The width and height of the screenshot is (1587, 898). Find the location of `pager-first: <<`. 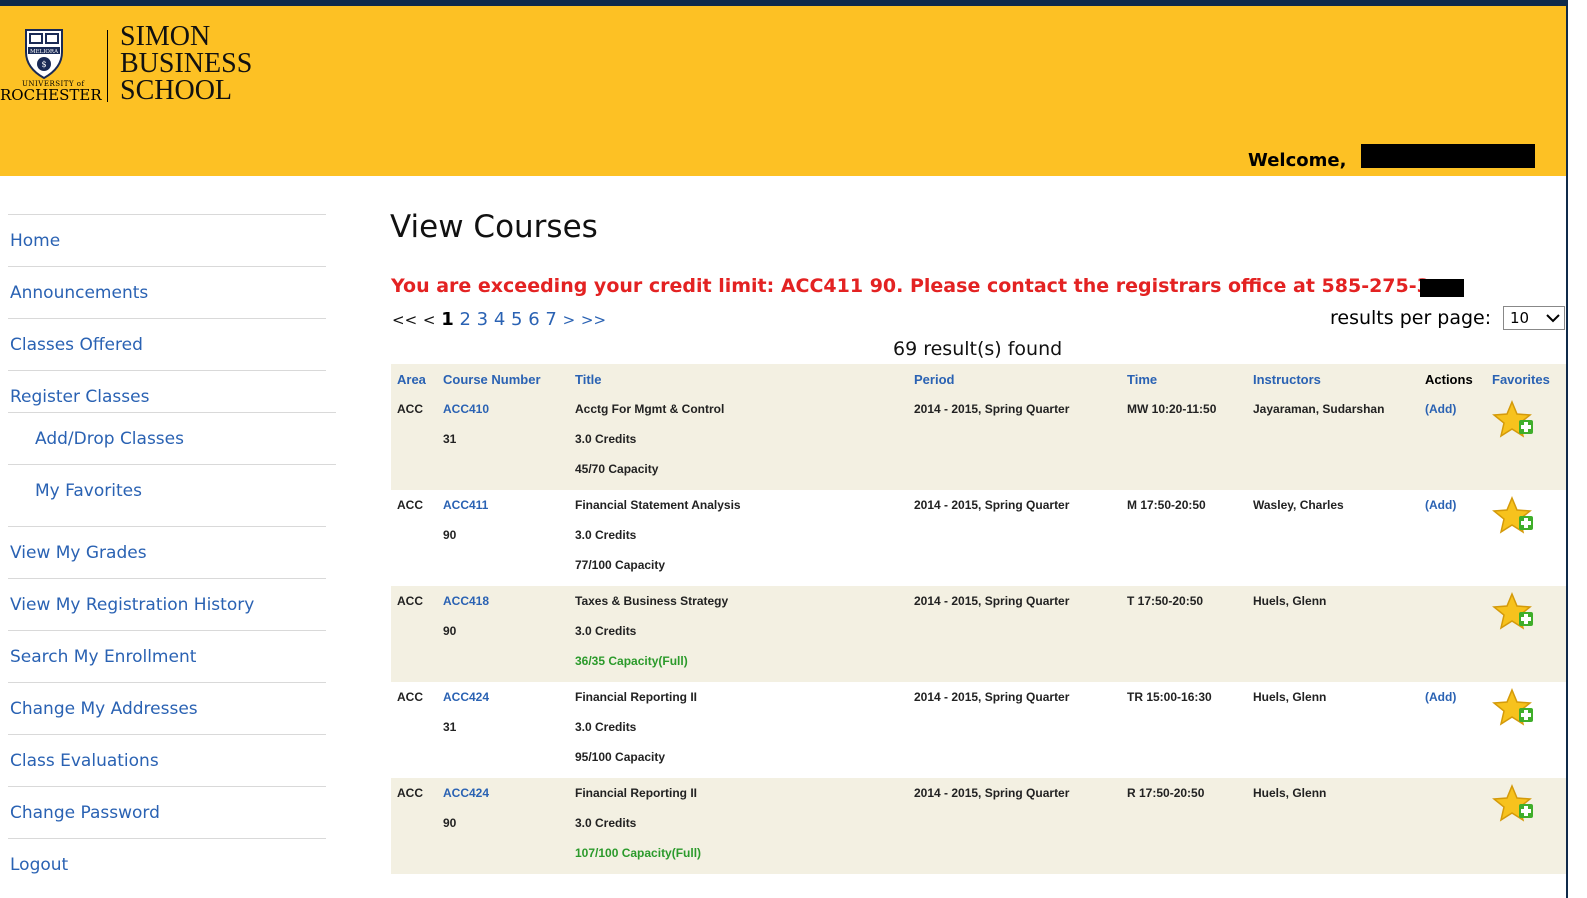

pager-first: << is located at coordinates (404, 320).